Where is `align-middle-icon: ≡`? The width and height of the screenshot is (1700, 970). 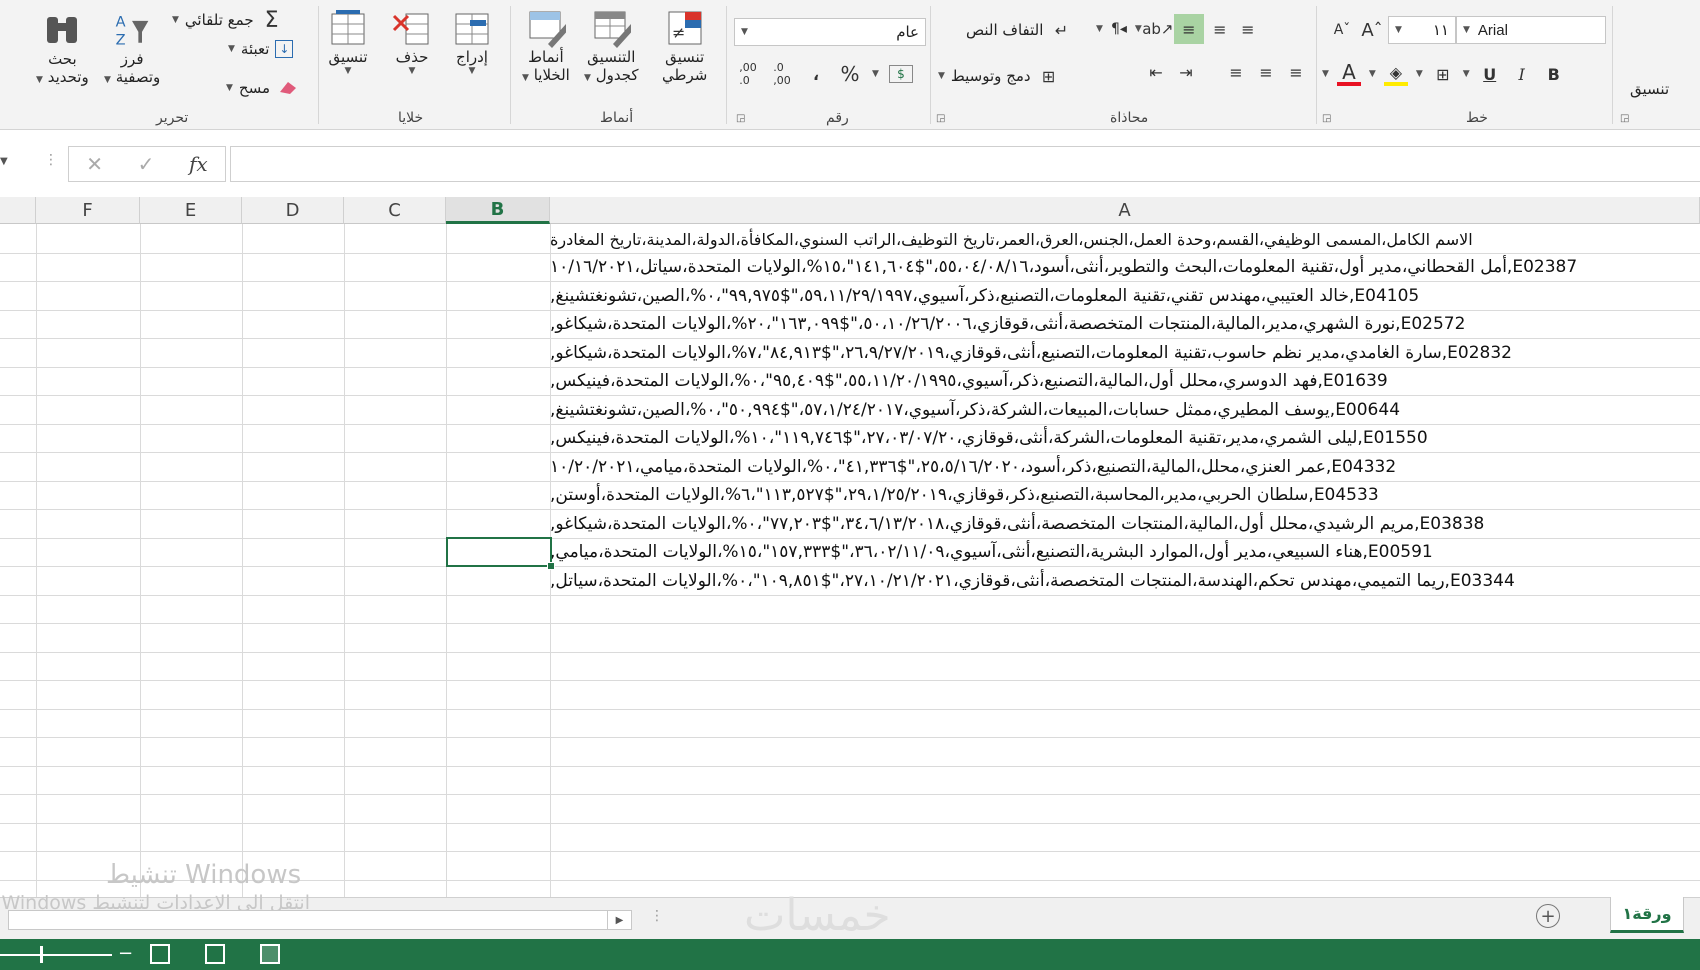
align-middle-icon: ≡ is located at coordinates (1220, 29).